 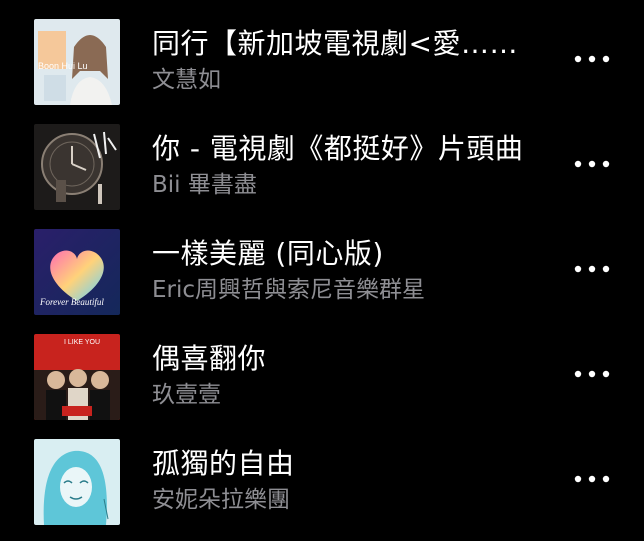 What do you see at coordinates (338, 148) in the screenshot?
I see `song-title: 你 - 電視劇《都挺好》片頭曲` at bounding box center [338, 148].